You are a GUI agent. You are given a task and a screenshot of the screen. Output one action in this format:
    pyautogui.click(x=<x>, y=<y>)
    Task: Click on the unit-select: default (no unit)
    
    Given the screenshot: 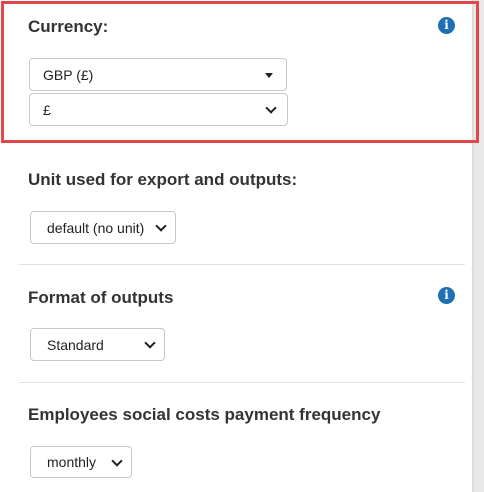 What is the action you would take?
    pyautogui.click(x=103, y=227)
    